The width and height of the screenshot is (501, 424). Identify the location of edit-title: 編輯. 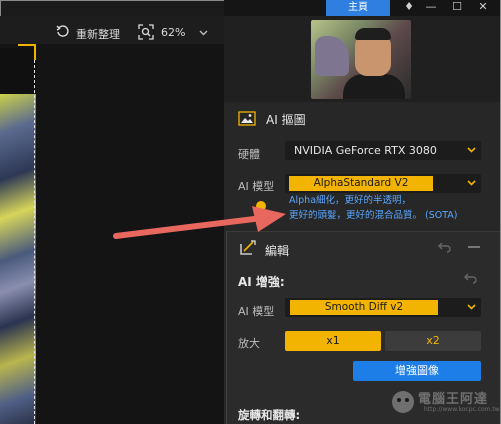
(277, 251).